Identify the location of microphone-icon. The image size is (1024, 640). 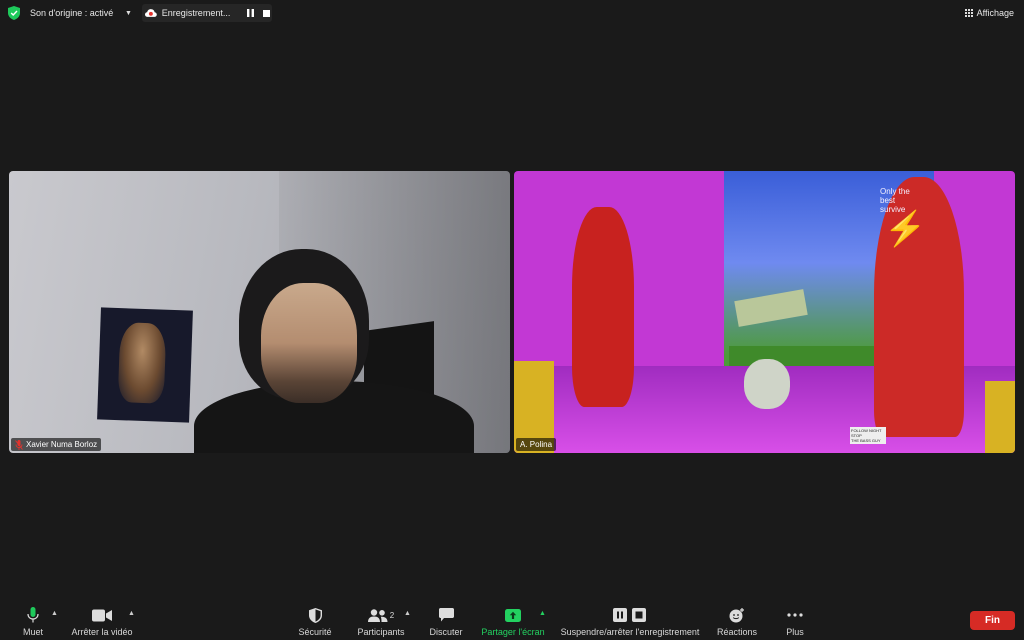
(33, 615).